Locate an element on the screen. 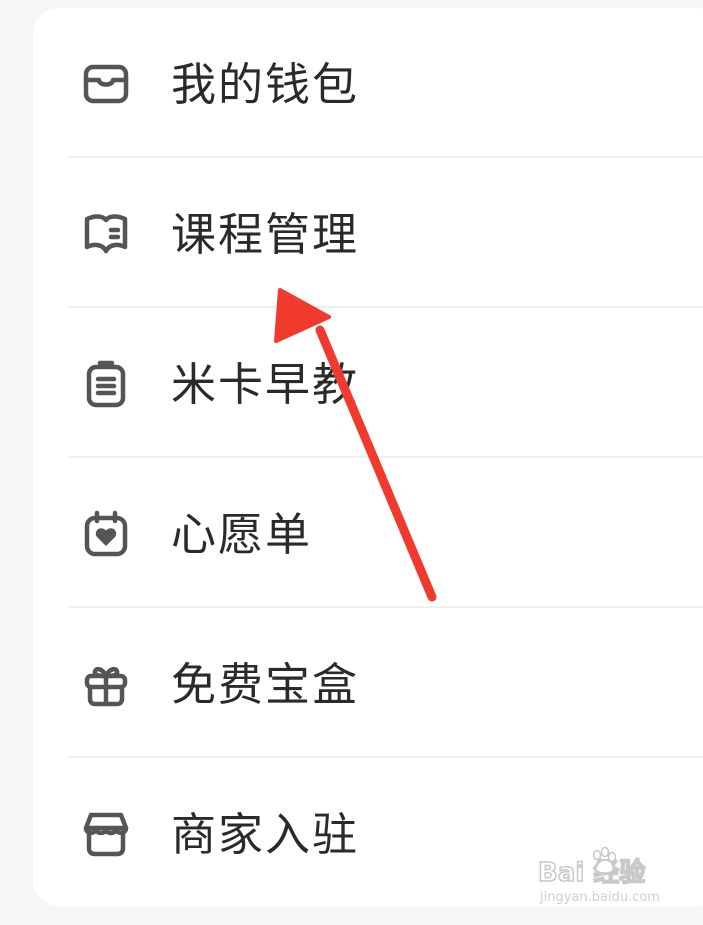 Image resolution: width=703 pixels, height=925 pixels. menu-item-label: 心愿单 is located at coordinates (242, 534).